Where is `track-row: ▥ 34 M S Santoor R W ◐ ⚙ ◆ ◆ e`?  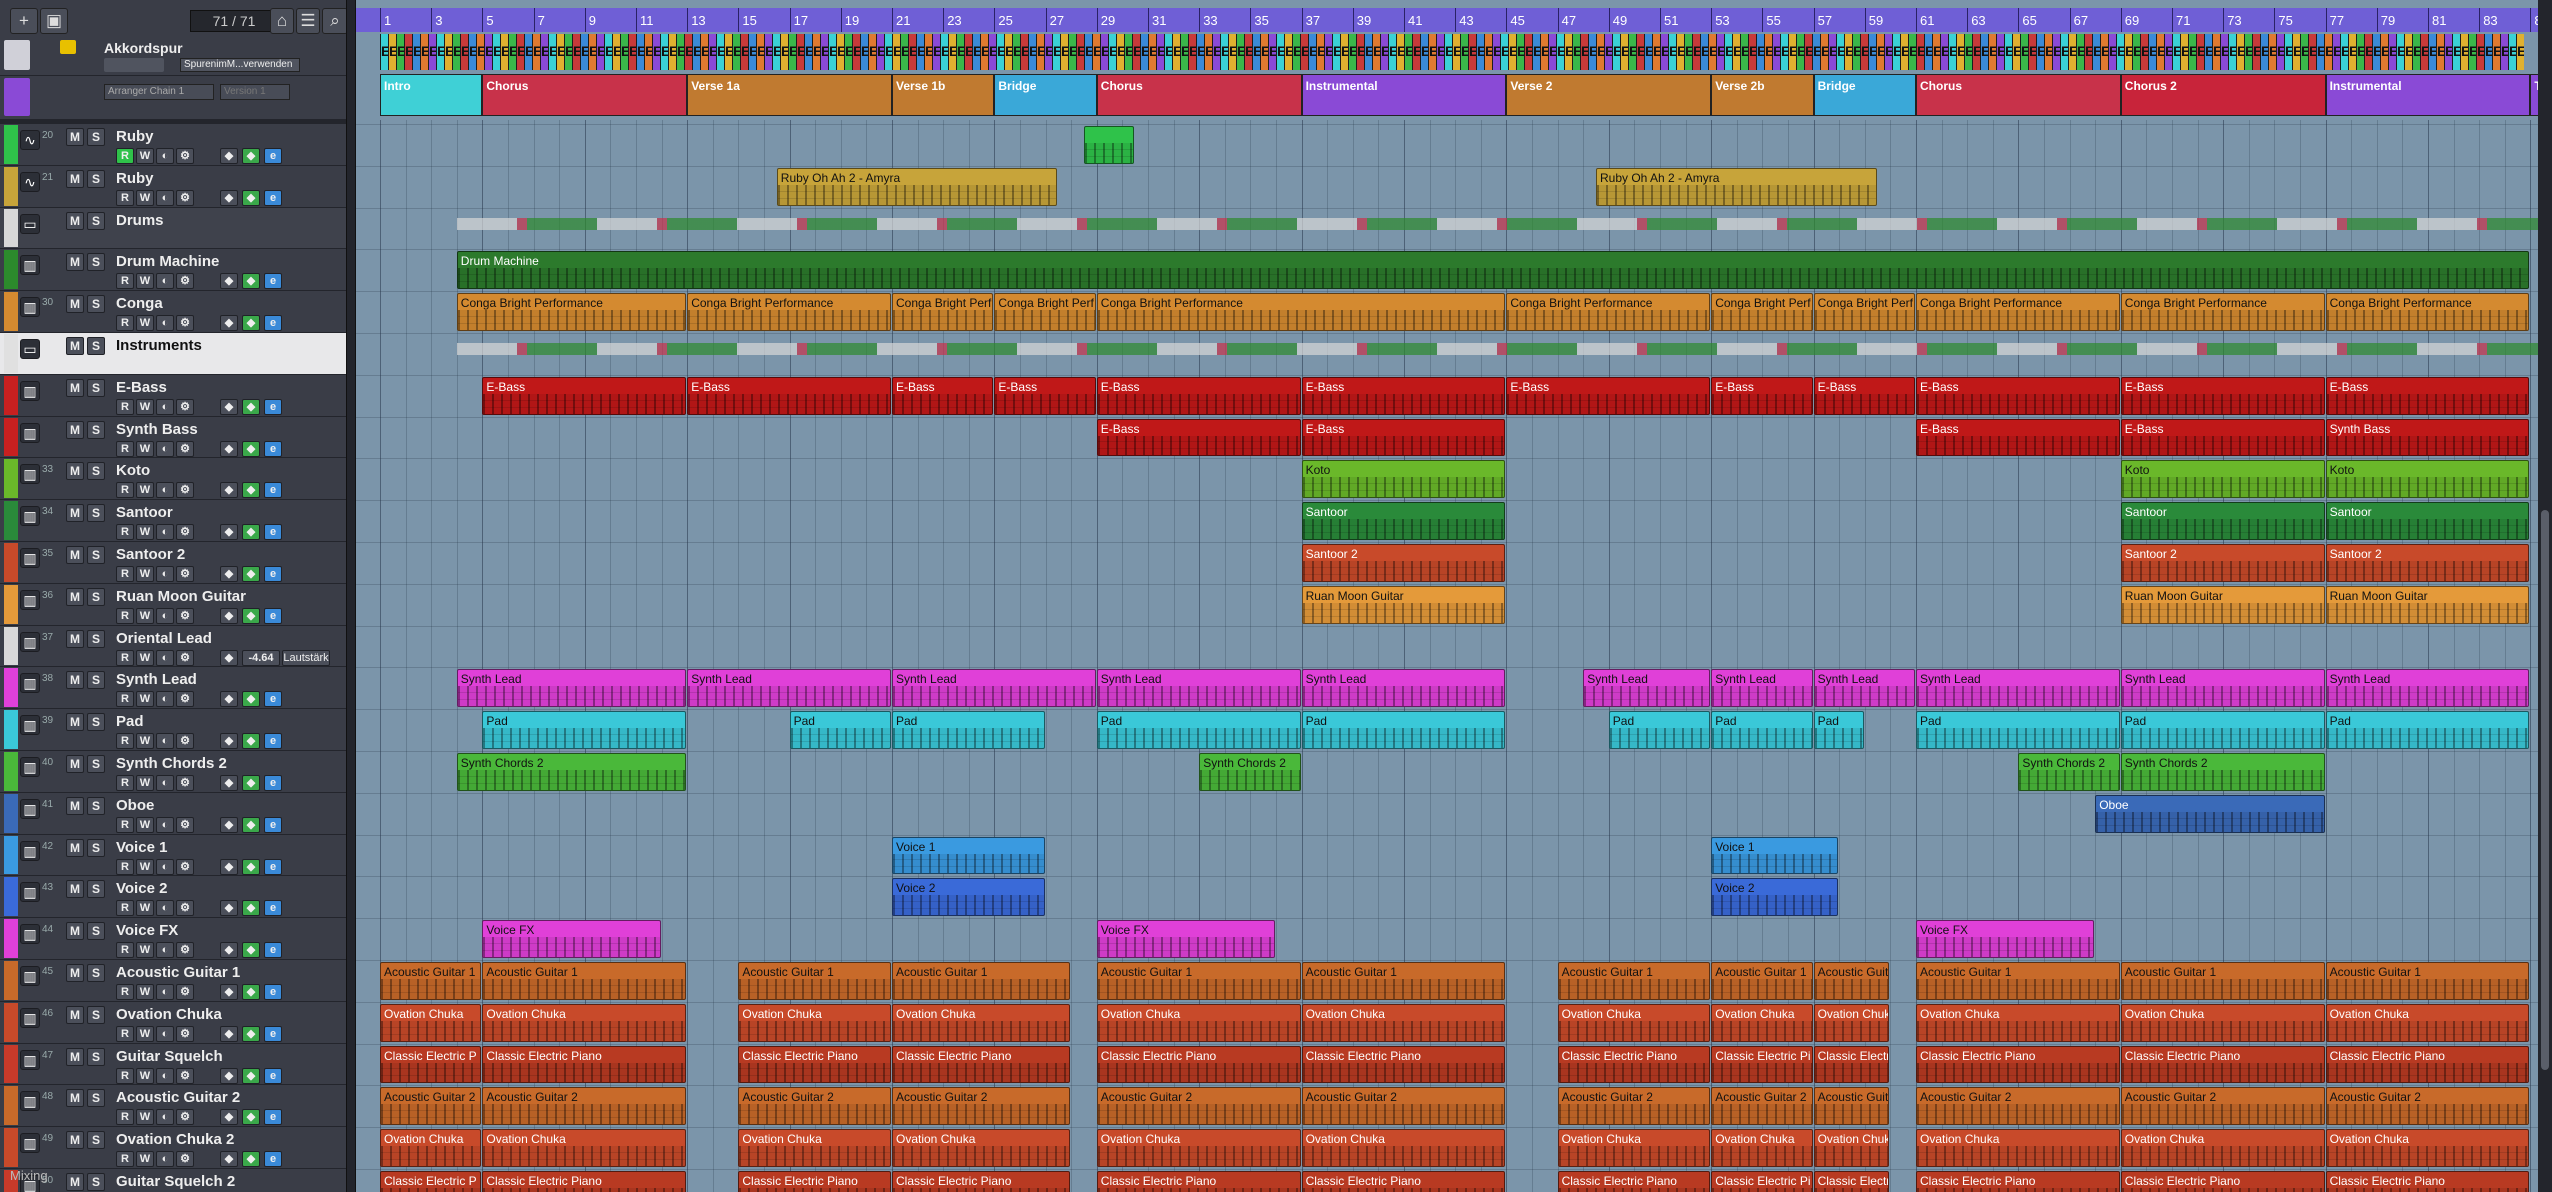
track-row: ▥ 34 M S Santoor R W ◐ ⚙ ◆ ◆ e is located at coordinates (173, 521).